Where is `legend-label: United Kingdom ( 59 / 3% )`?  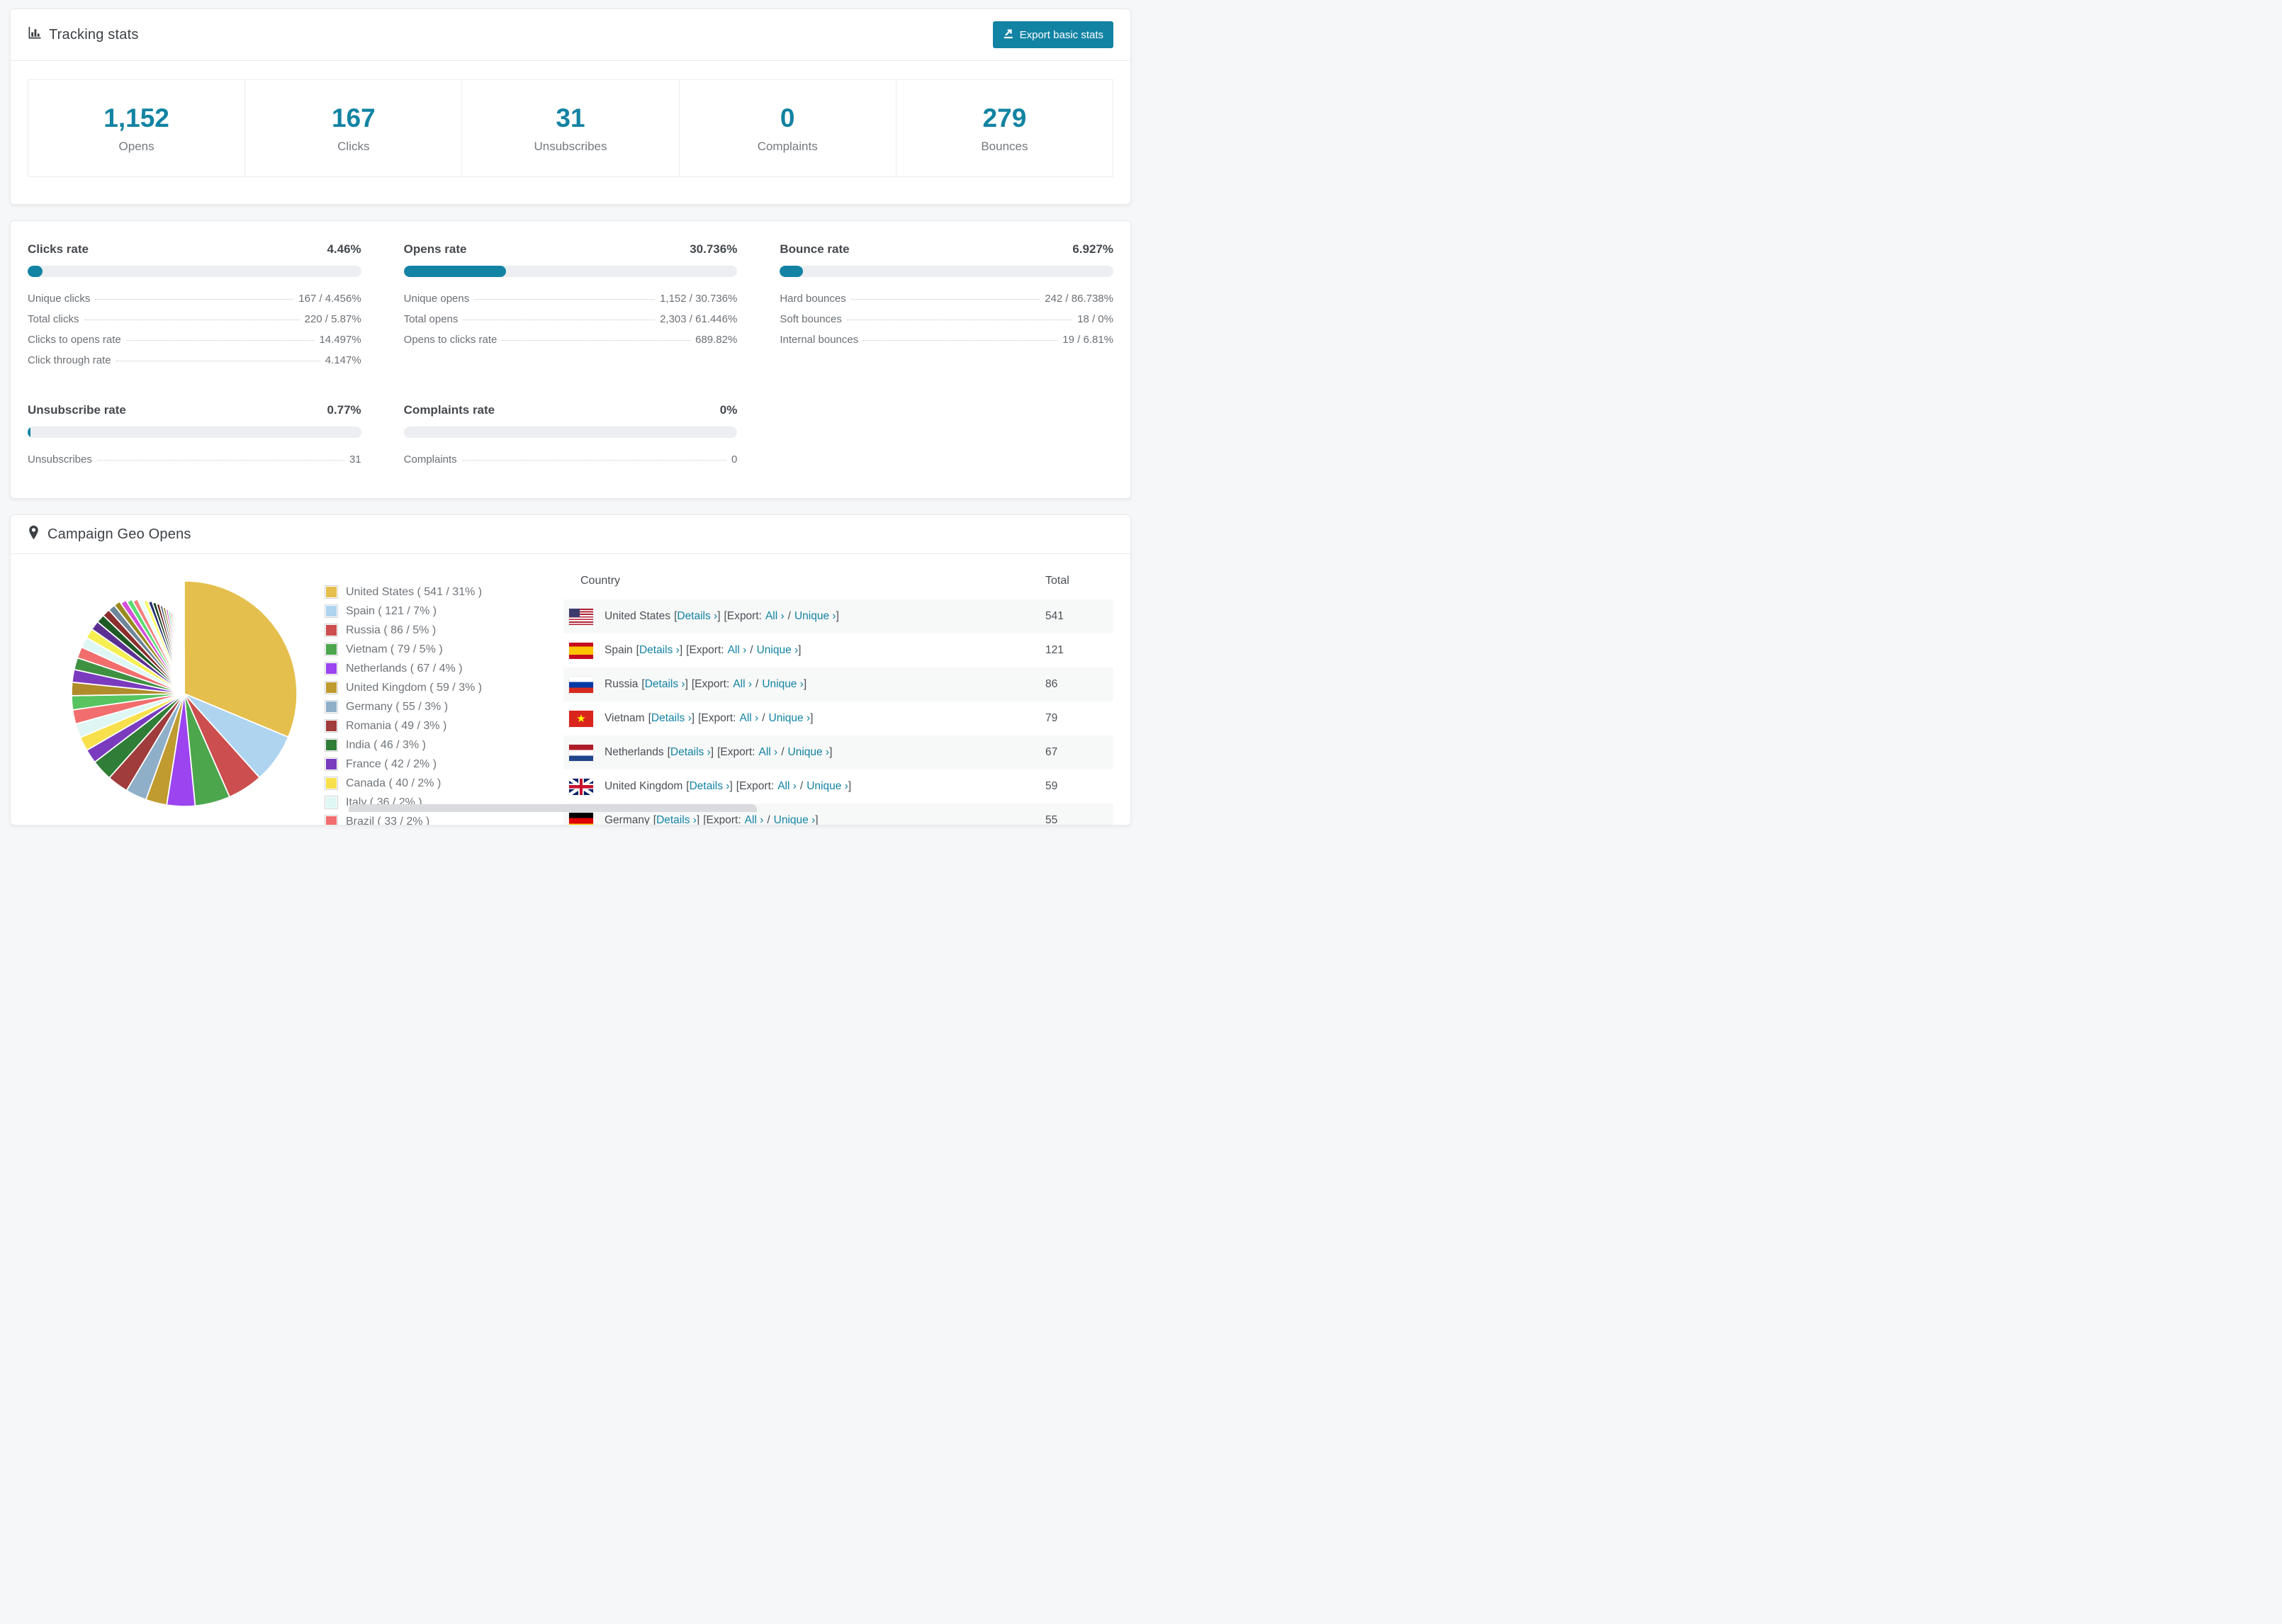
legend-label: United Kingdom ( 59 / 3% ) is located at coordinates (414, 688).